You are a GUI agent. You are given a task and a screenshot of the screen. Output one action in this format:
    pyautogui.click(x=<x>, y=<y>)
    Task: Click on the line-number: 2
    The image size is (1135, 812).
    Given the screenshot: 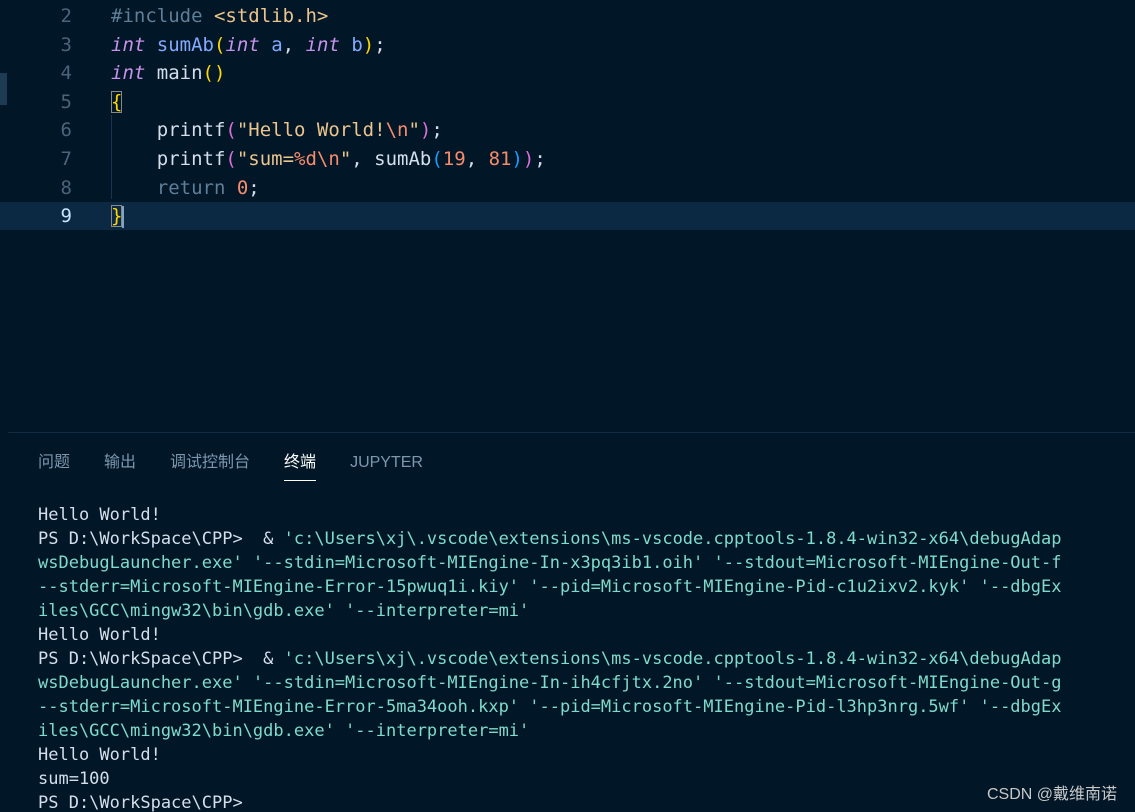 What is the action you would take?
    pyautogui.click(x=66, y=16)
    